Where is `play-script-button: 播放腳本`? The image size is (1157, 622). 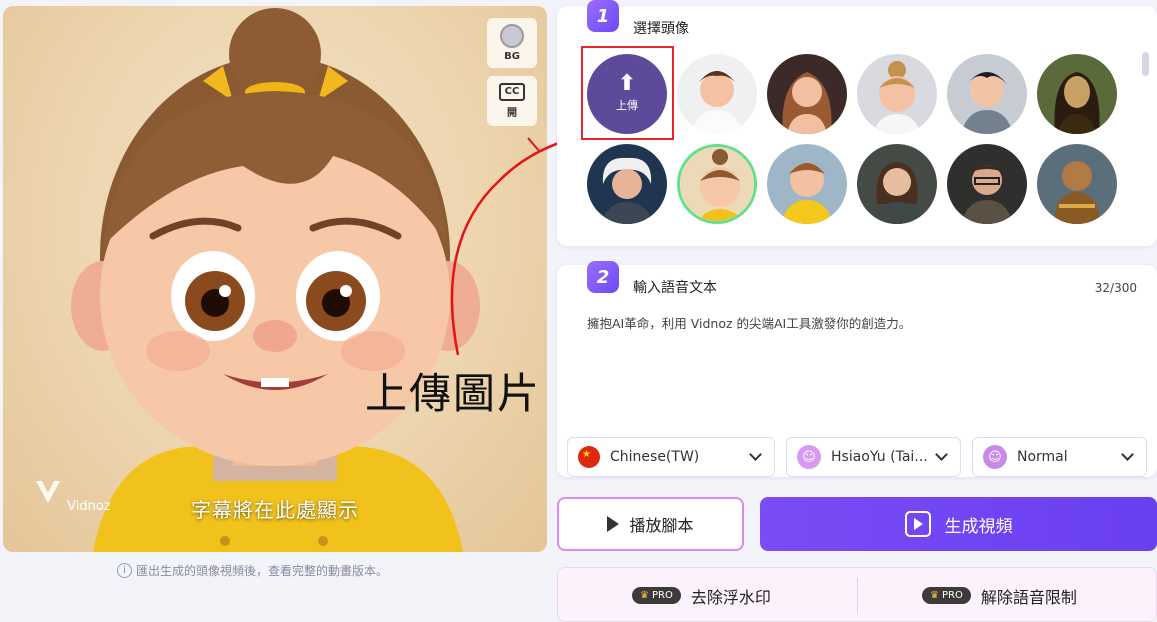
play-script-button: 播放腳本 is located at coordinates (650, 524).